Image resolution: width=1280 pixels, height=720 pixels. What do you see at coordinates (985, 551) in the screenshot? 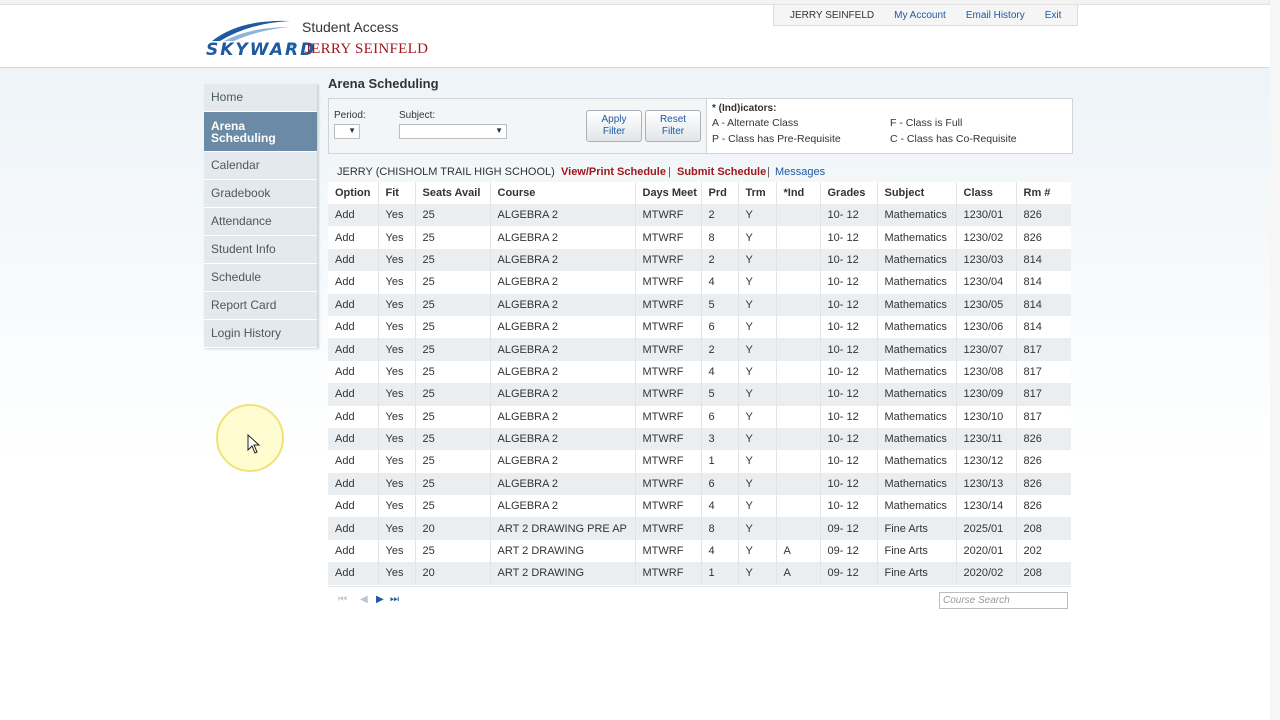
I see `cell-class: 2020/01` at bounding box center [985, 551].